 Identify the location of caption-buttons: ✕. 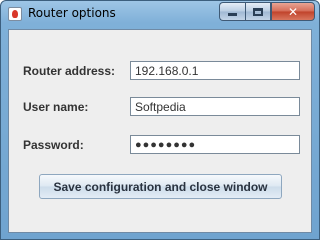
(267, 11).